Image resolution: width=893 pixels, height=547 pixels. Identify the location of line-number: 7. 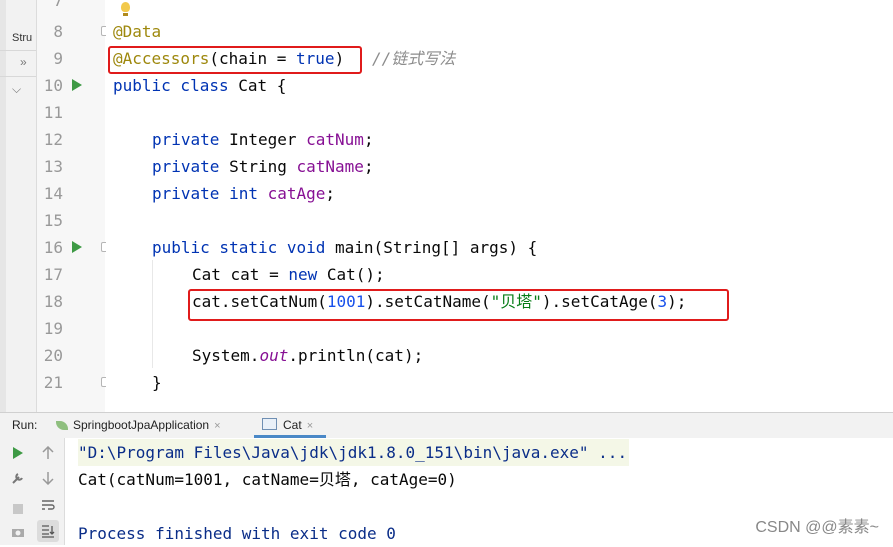
(58, 5).